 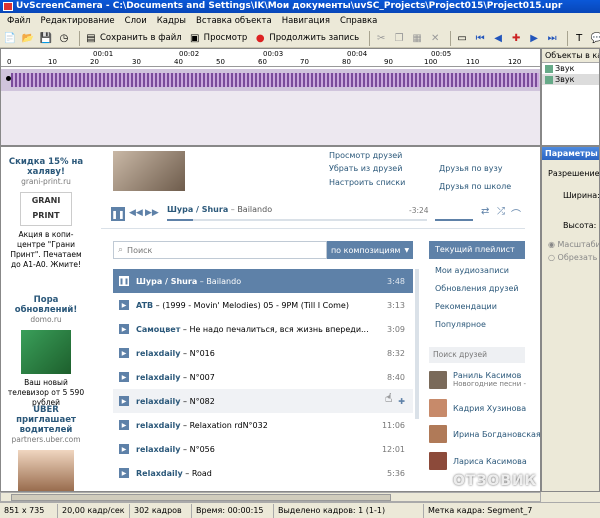 What do you see at coordinates (381, 38) in the screenshot?
I see `cut-icon: ✂` at bounding box center [381, 38].